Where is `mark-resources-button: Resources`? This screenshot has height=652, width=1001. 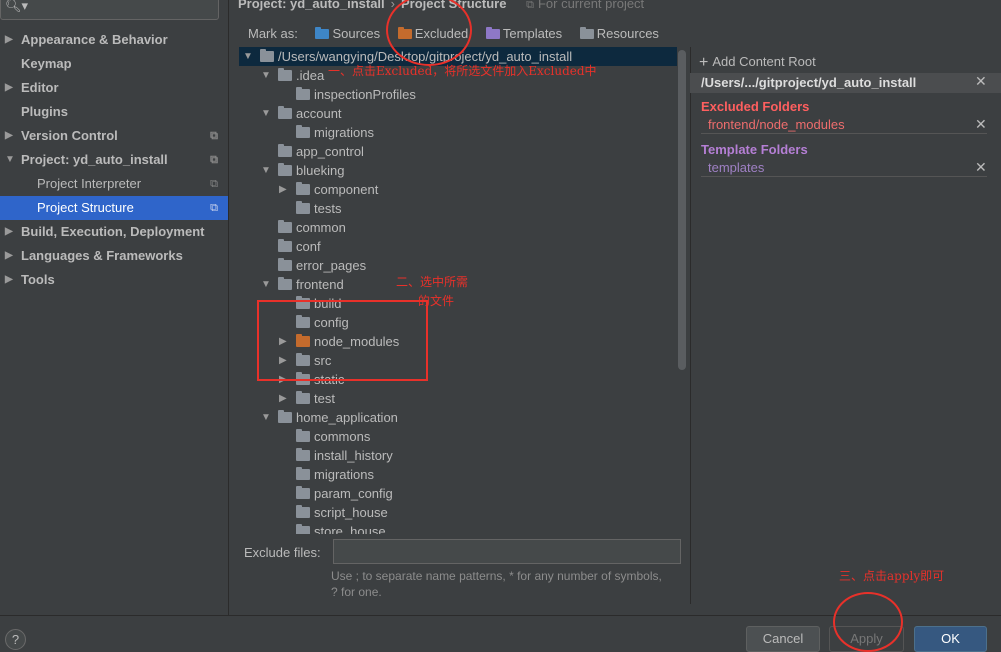
mark-resources-button: Resources is located at coordinates (619, 33).